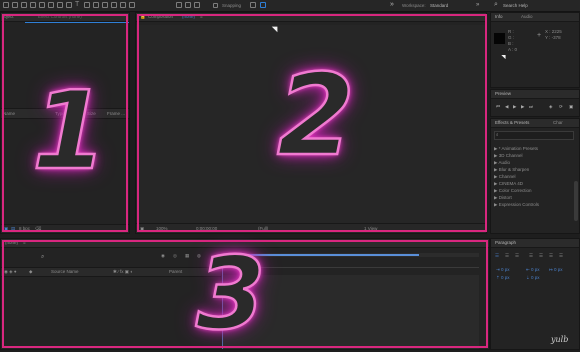  What do you see at coordinates (316, 116) in the screenshot?
I see `overlay-number-2: 2` at bounding box center [316, 116].